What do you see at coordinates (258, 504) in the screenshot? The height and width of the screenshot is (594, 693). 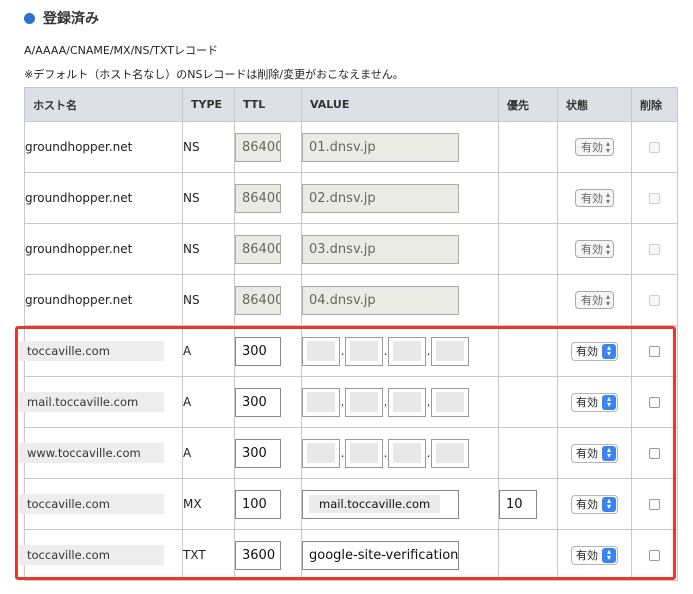 I see `ttl-input: 100` at bounding box center [258, 504].